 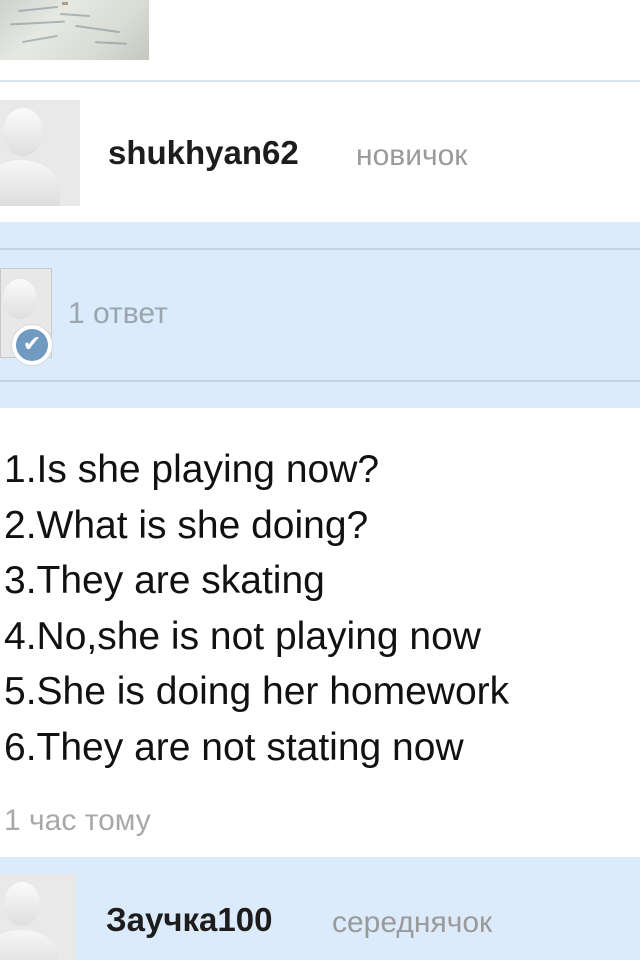 What do you see at coordinates (32, 345) in the screenshot?
I see `verified-check-icon: ✔` at bounding box center [32, 345].